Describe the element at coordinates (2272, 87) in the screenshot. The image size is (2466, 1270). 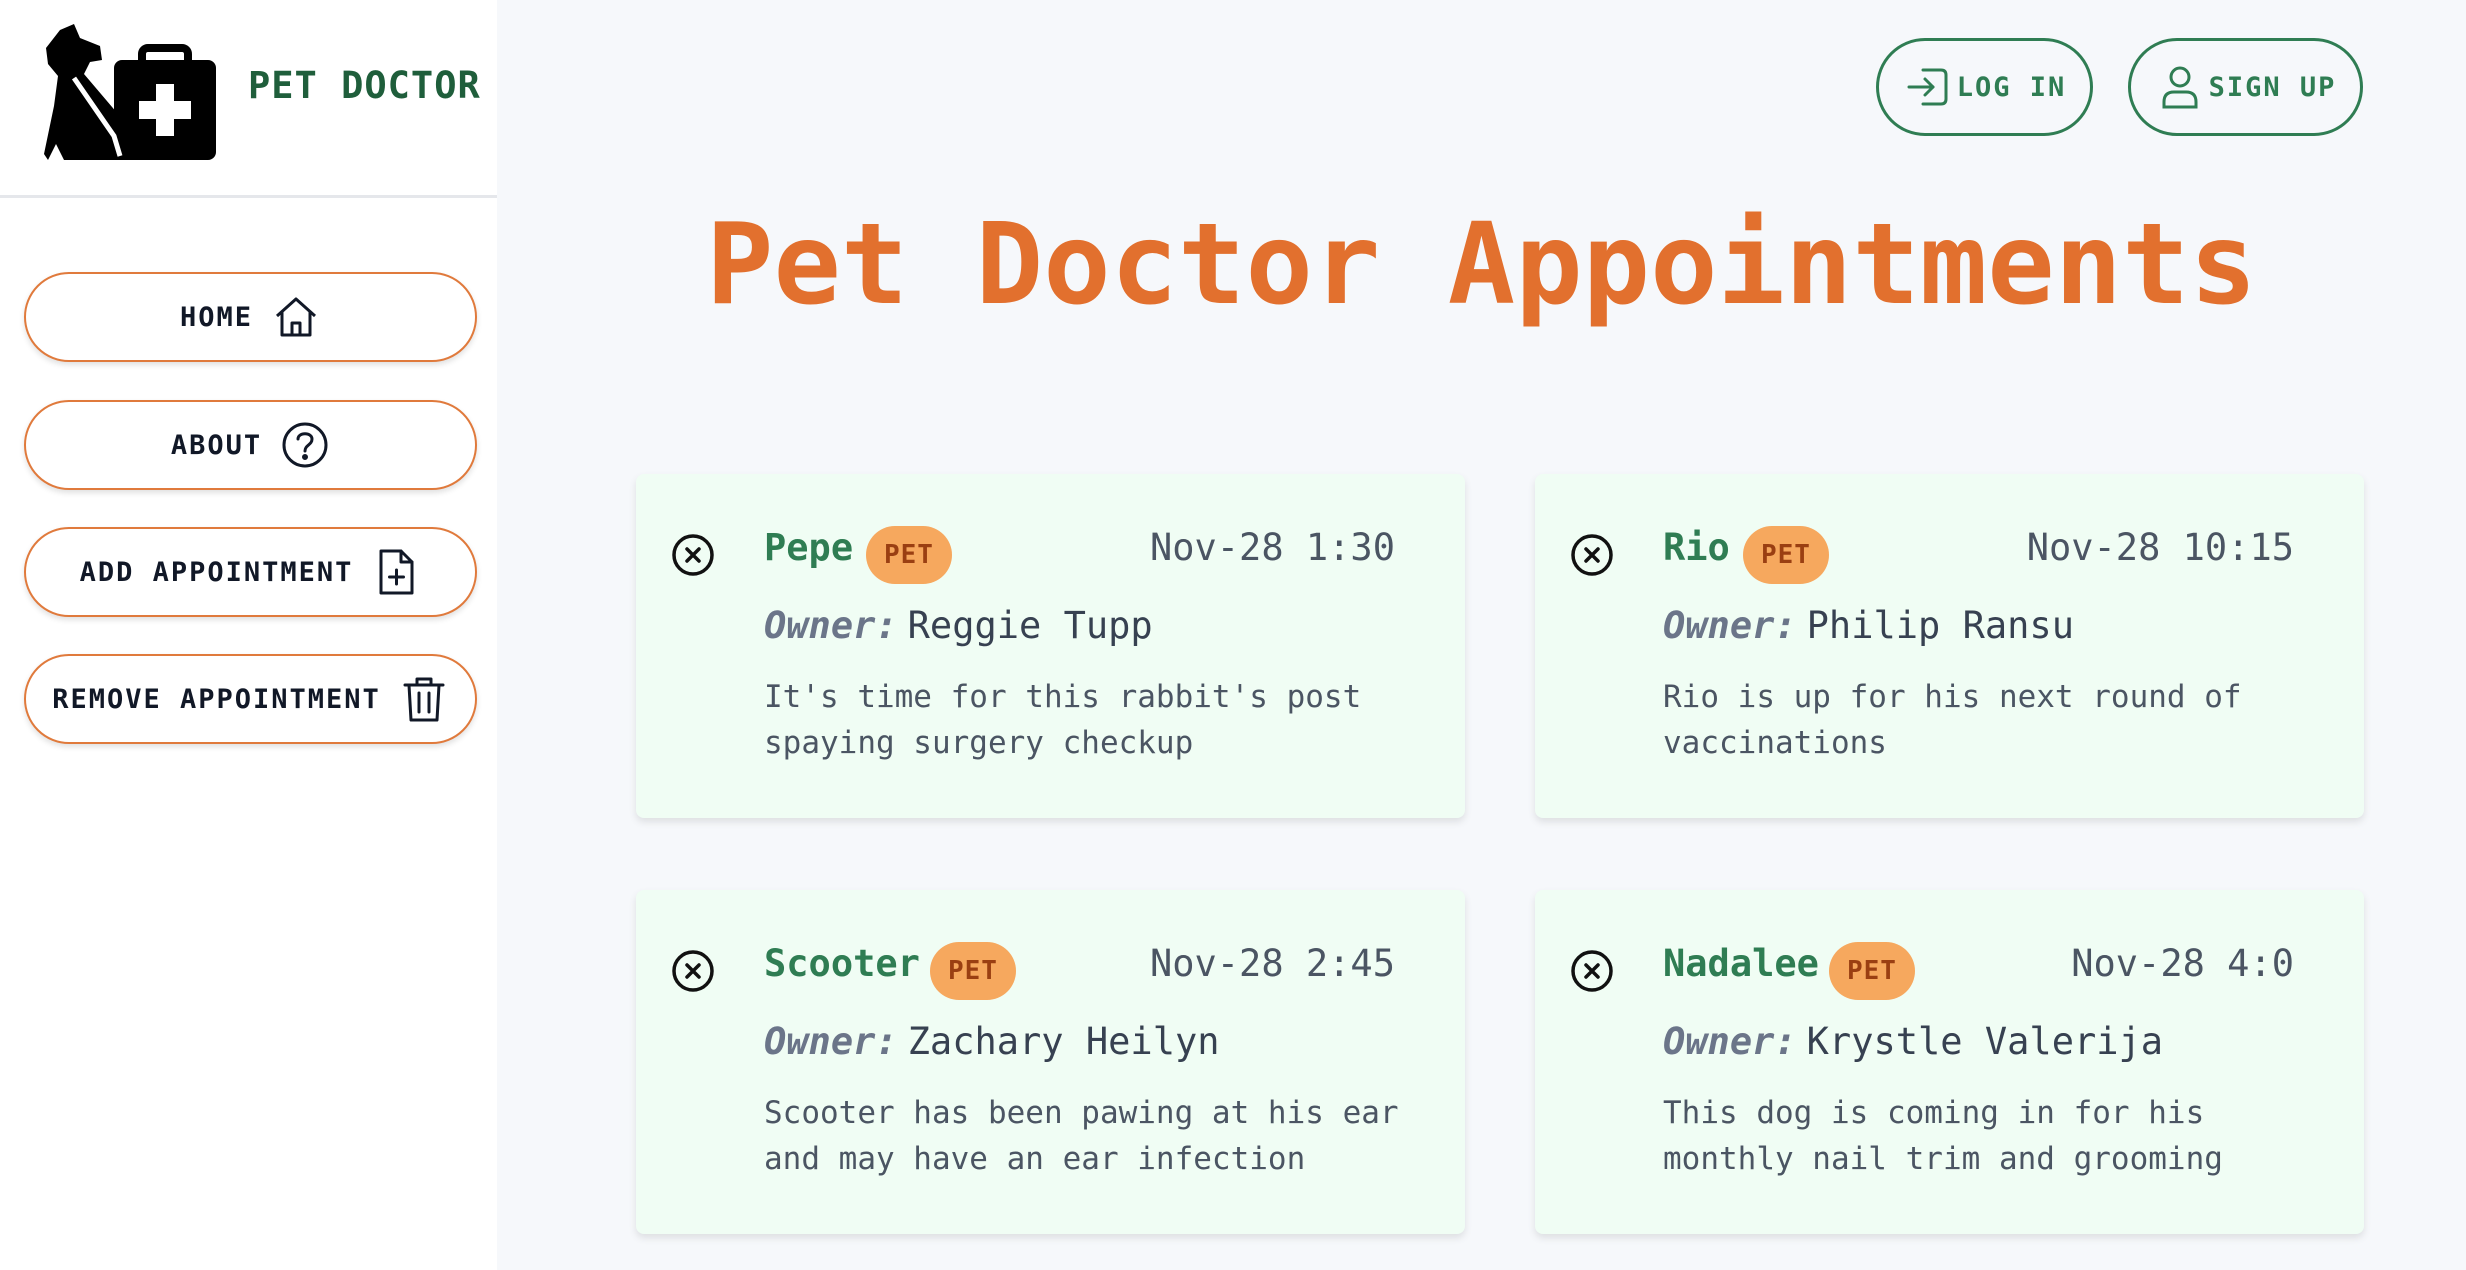
I see `signup-label: SIGN UP` at that location.